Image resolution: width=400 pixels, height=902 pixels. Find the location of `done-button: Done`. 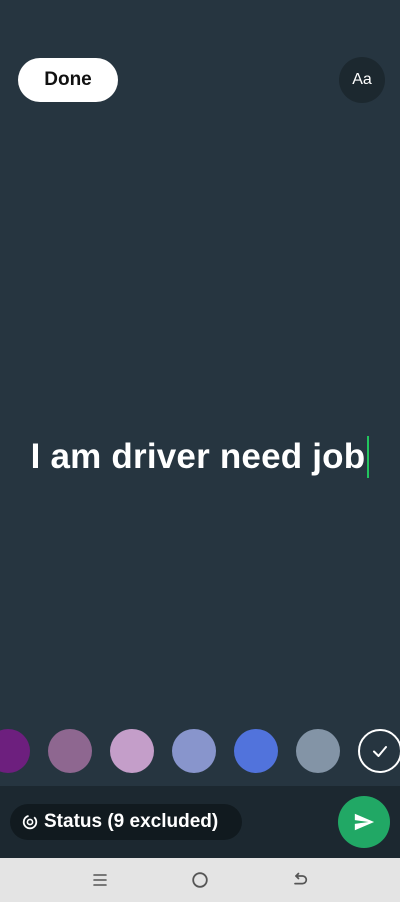

done-button: Done is located at coordinates (68, 80).